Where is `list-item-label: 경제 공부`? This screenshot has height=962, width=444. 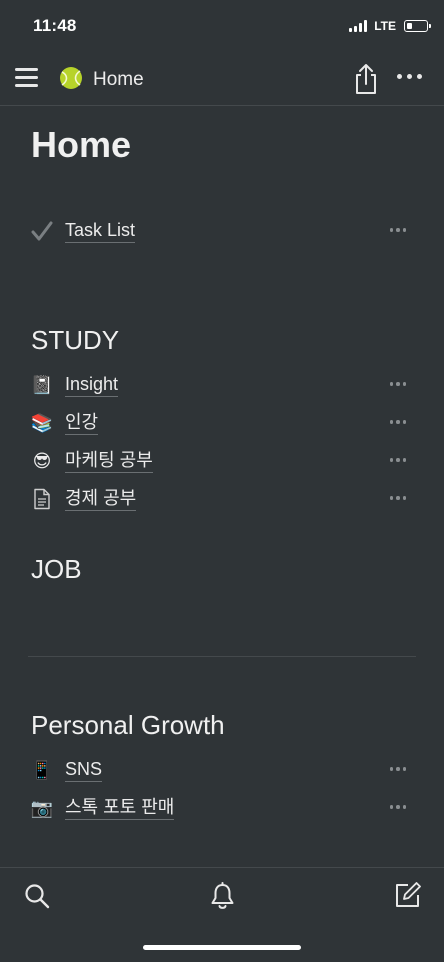
list-item-label: 경제 공부 is located at coordinates (101, 499).